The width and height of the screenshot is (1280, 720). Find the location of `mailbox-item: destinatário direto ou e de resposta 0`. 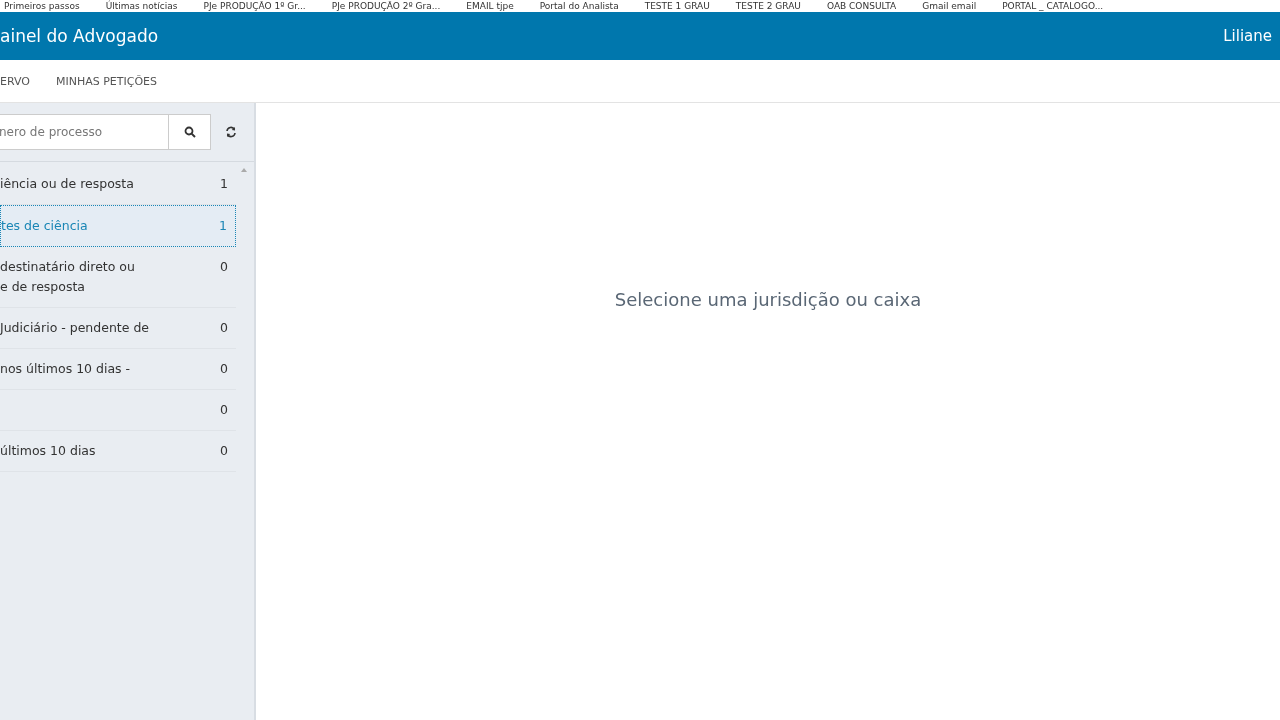

mailbox-item: destinatário direto ou e de resposta 0 is located at coordinates (118, 277).